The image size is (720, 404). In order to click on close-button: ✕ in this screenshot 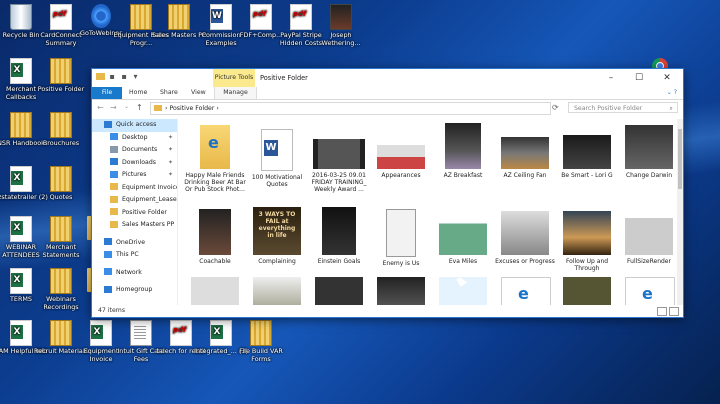, I will do `click(667, 78)`.